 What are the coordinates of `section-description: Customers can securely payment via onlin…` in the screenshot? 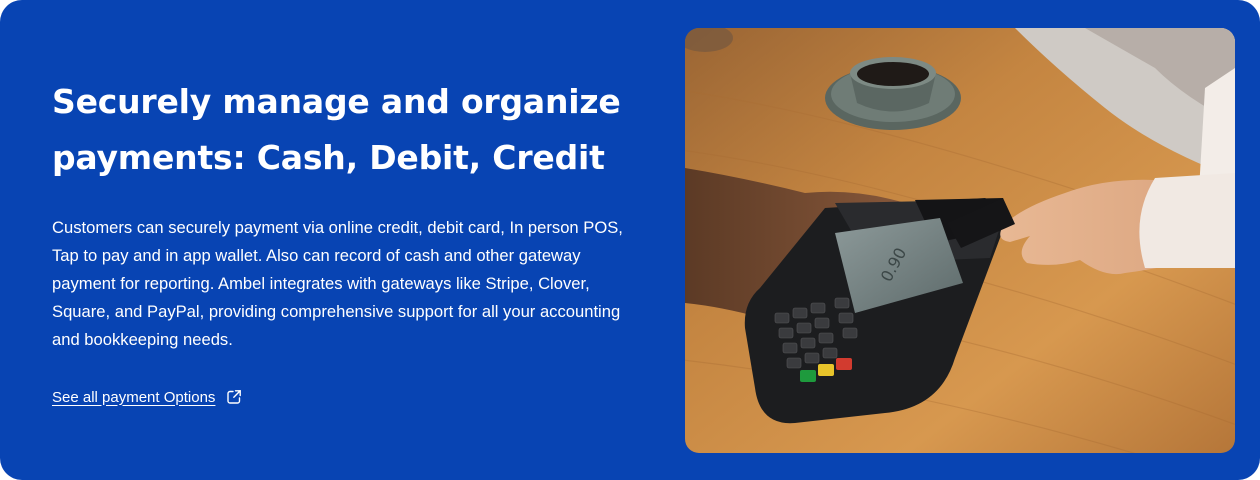 It's located at (337, 283).